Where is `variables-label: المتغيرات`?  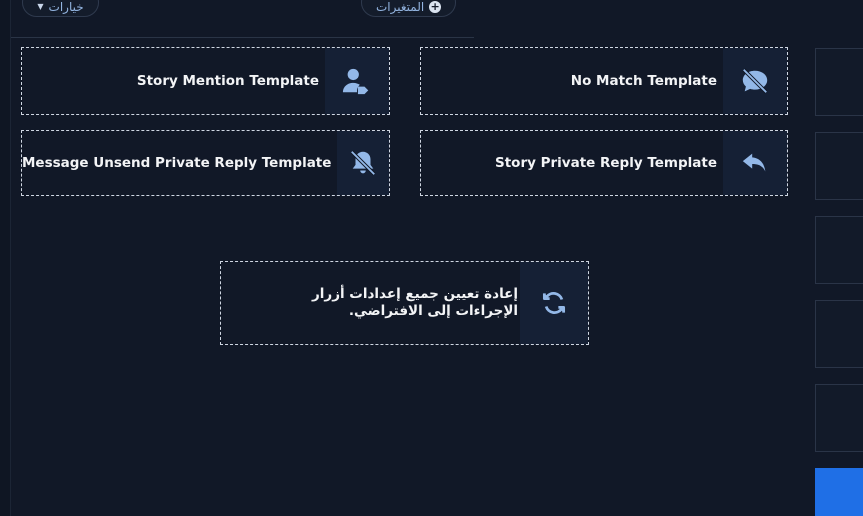 variables-label: المتغيرات is located at coordinates (400, 7).